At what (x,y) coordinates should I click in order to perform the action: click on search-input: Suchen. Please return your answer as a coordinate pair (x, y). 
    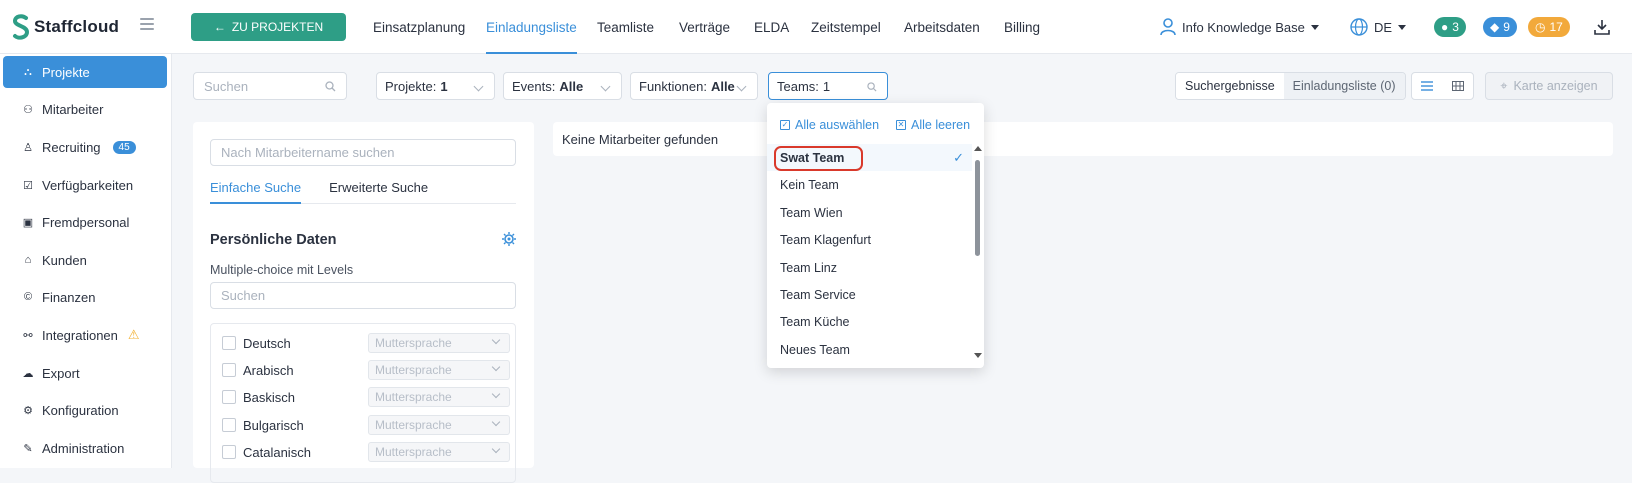
    Looking at the image, I should click on (270, 86).